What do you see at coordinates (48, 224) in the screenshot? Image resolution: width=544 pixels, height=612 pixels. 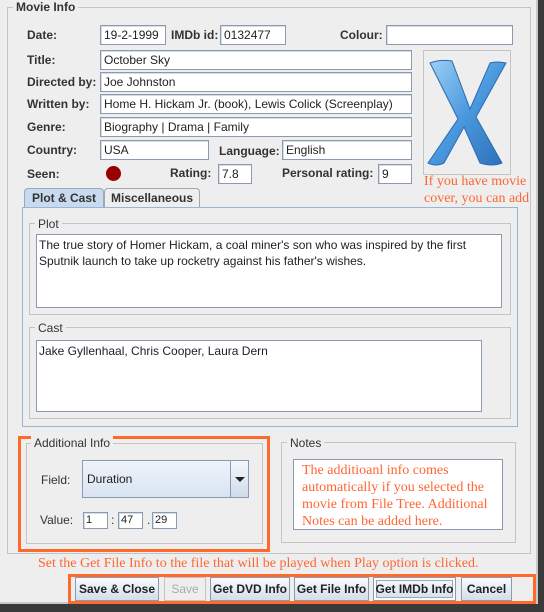 I see `plot-title: Plot` at bounding box center [48, 224].